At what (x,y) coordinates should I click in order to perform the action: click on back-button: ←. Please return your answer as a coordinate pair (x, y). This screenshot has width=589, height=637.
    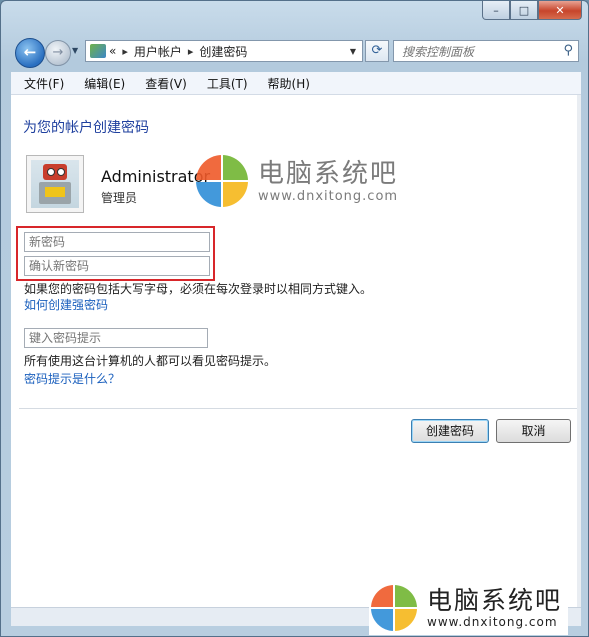
    Looking at the image, I should click on (30, 53).